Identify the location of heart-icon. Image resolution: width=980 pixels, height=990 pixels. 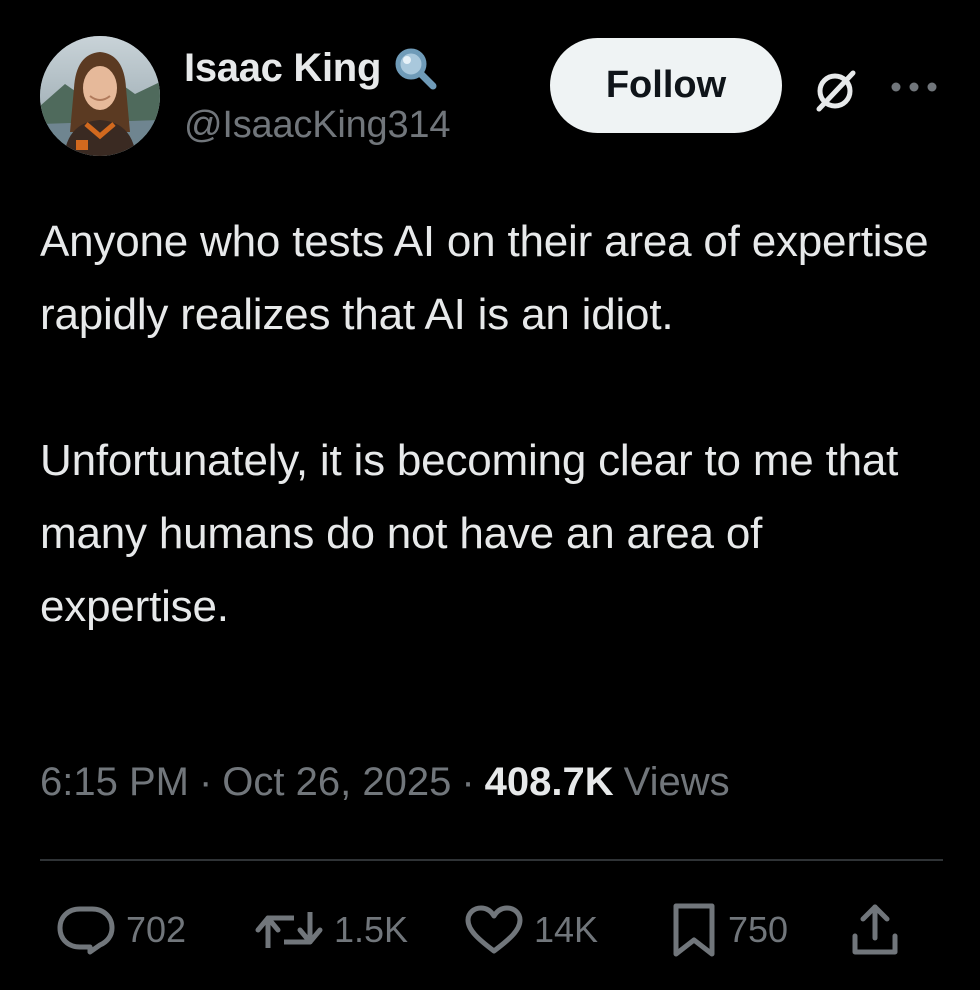
(494, 929).